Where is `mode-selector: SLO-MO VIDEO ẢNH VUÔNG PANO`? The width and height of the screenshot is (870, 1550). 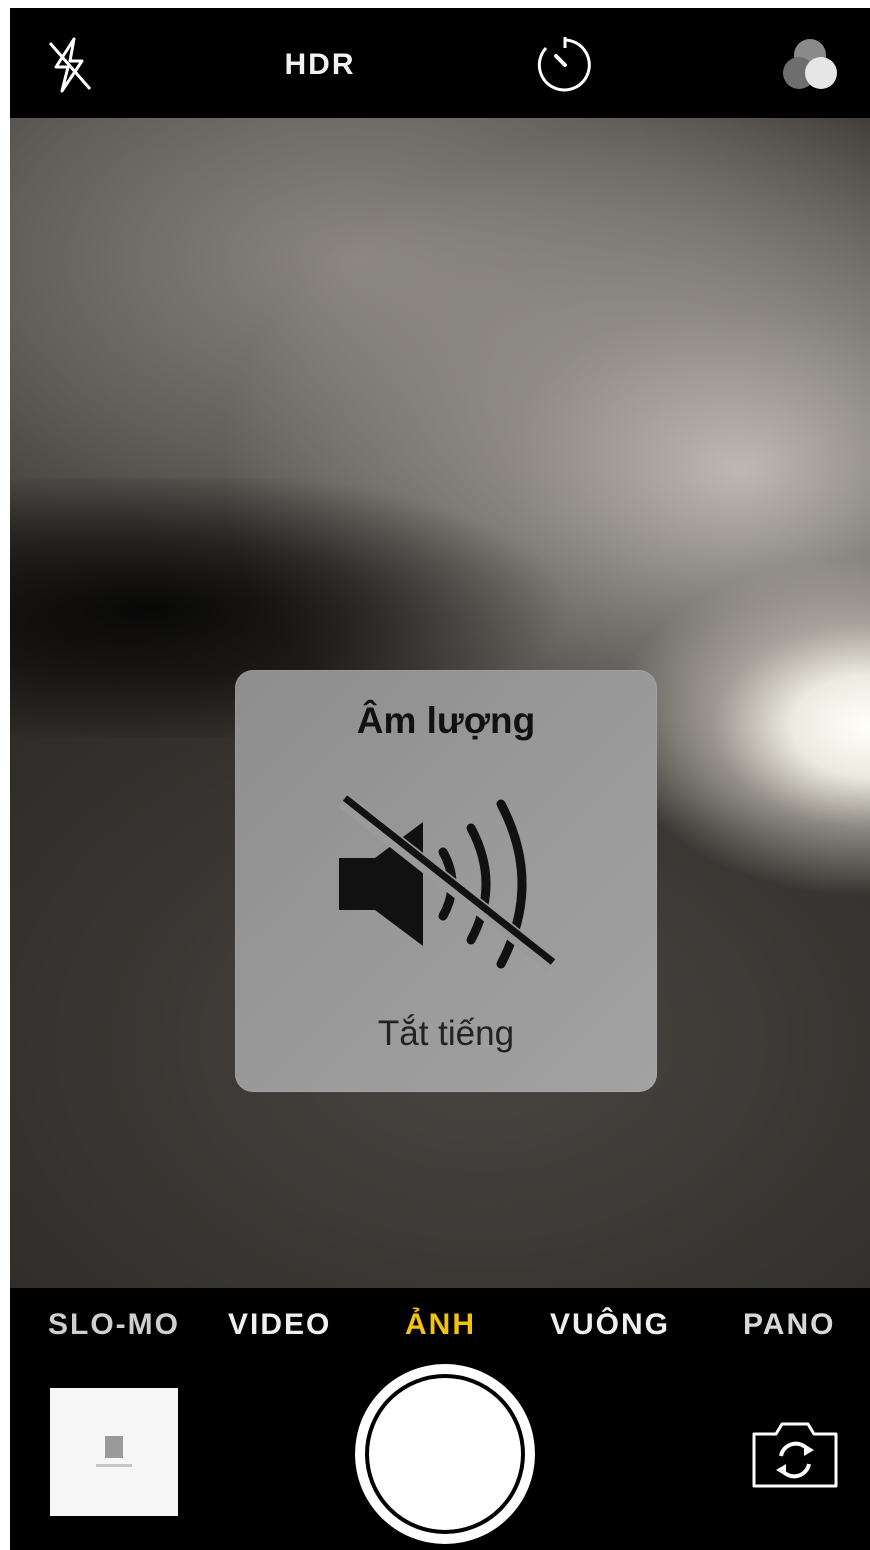 mode-selector: SLO-MO VIDEO ẢNH VUÔNG PANO is located at coordinates (440, 1328).